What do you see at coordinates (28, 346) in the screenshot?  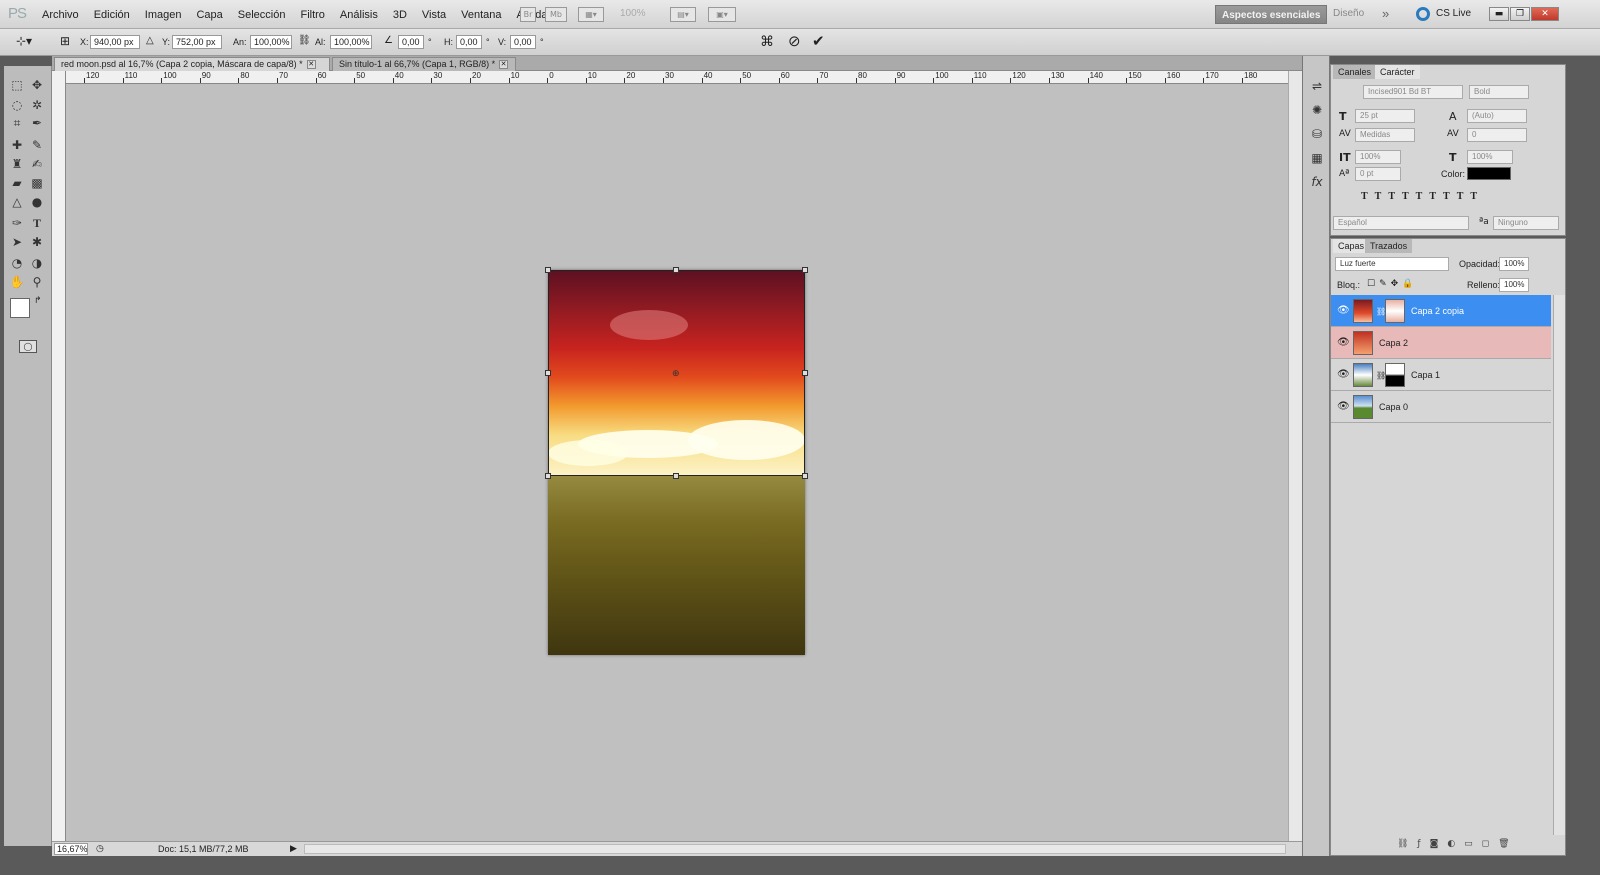 I see `quick-mask-icon: ◯` at bounding box center [28, 346].